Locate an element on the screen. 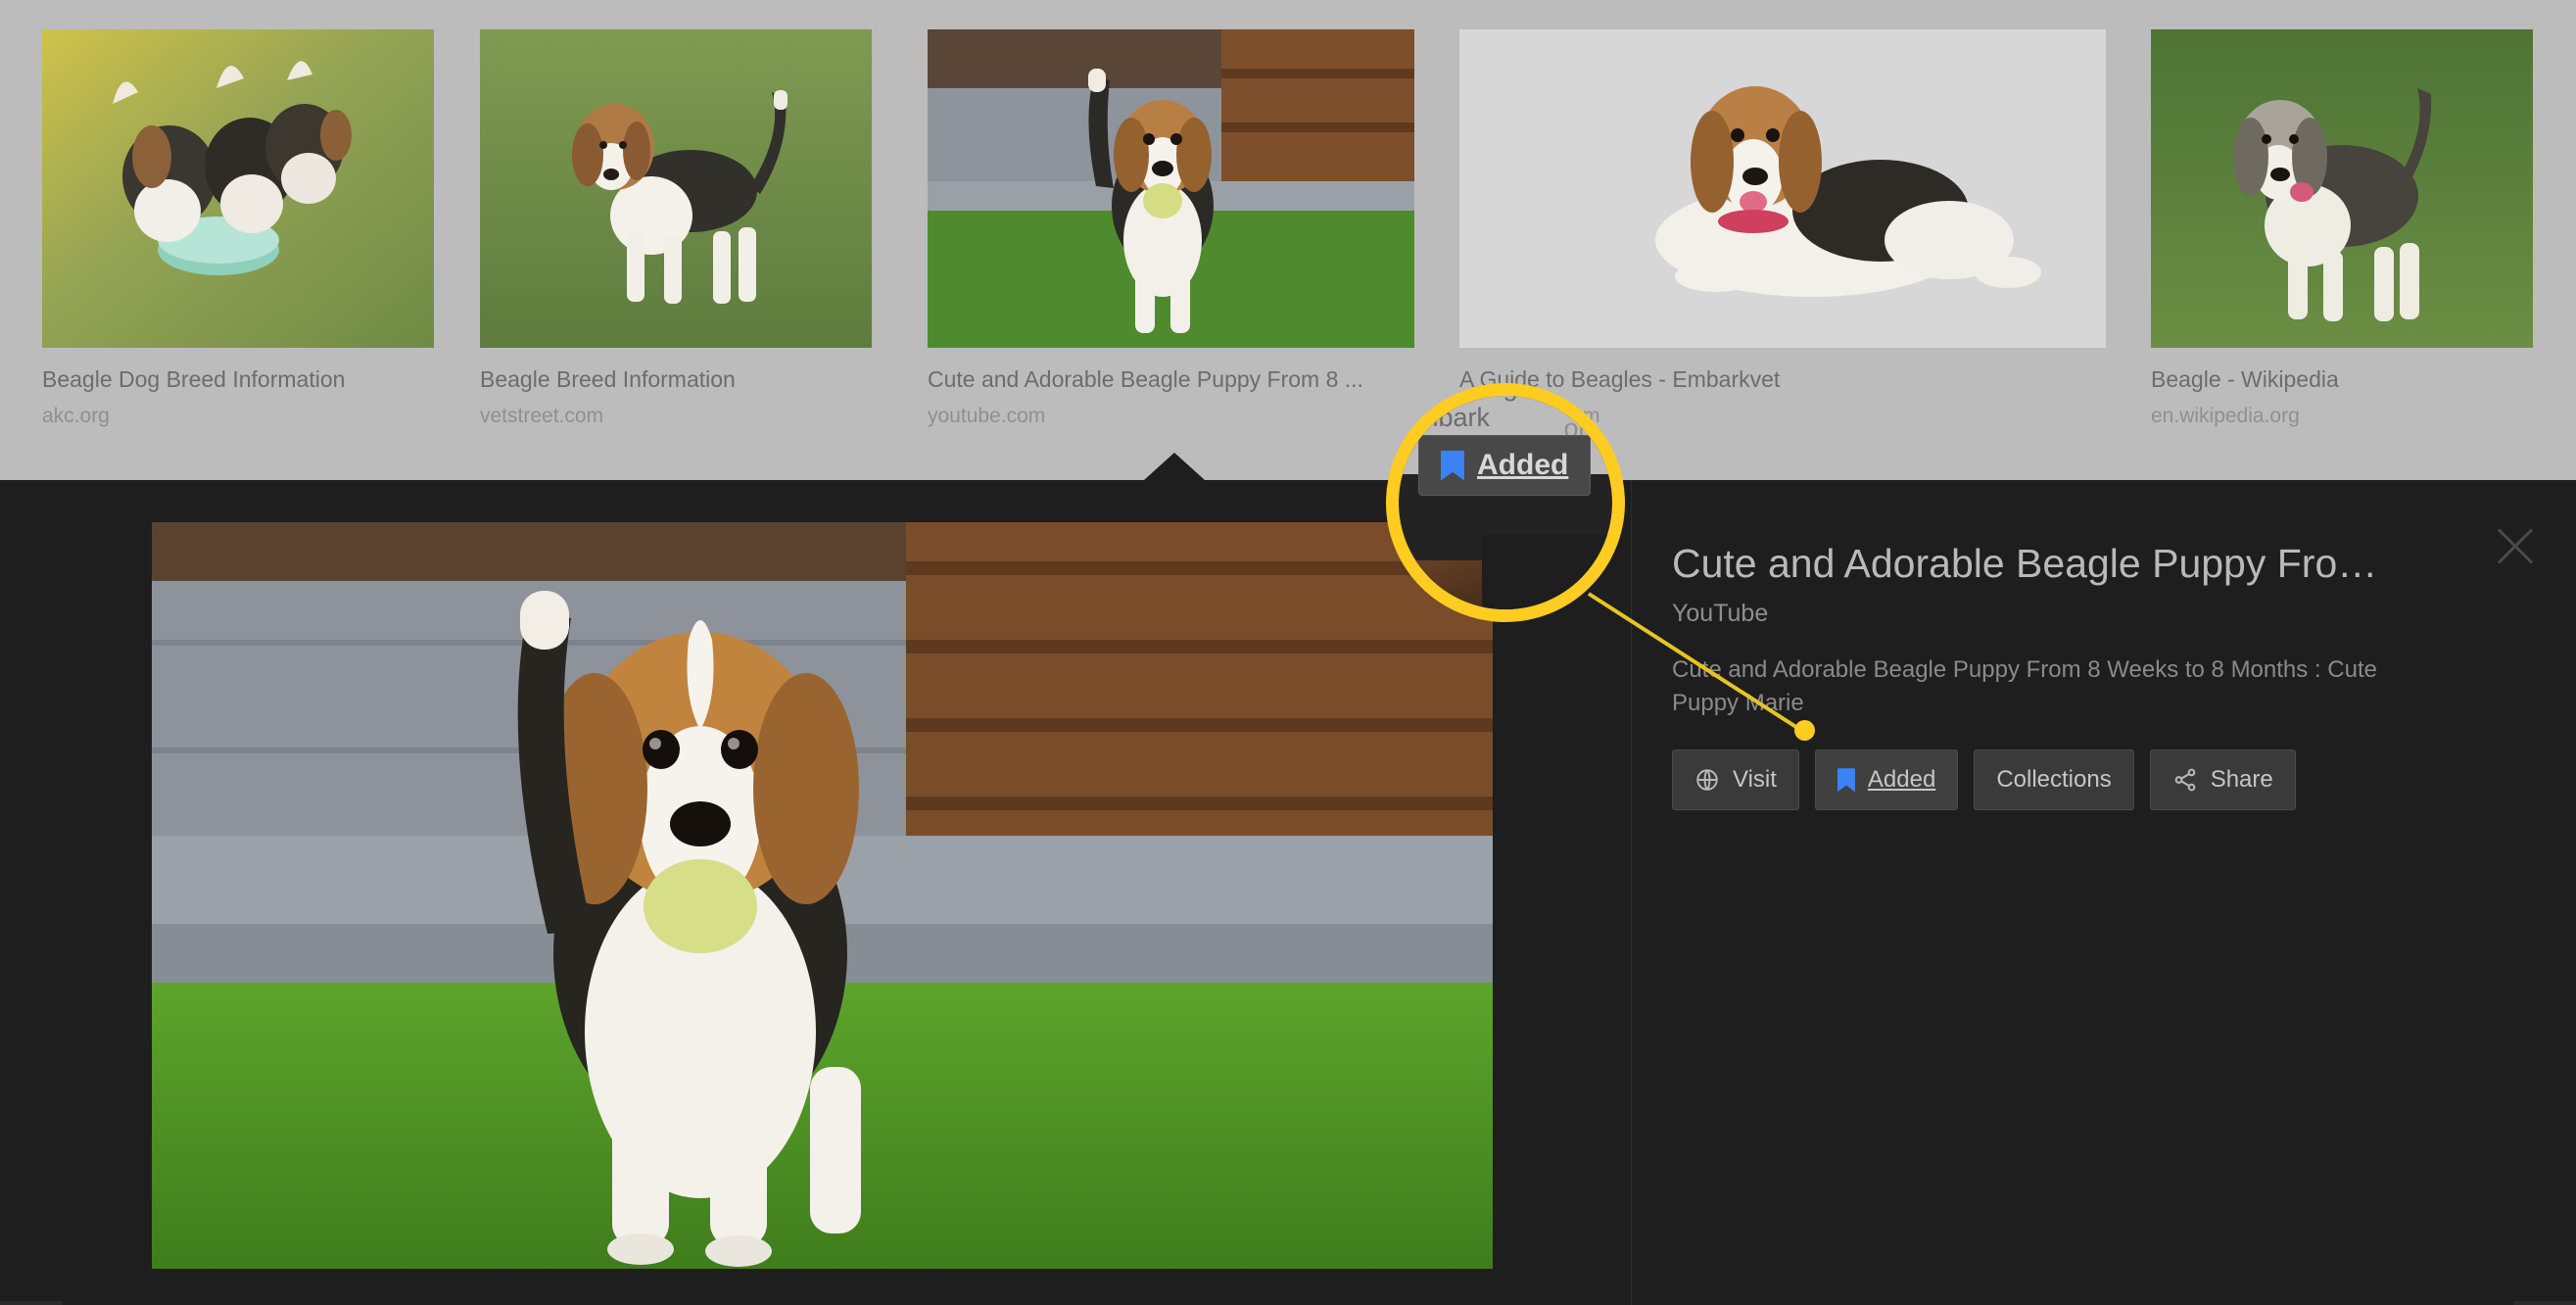 The width and height of the screenshot is (2576, 1305). result-card: Beagle Dog Breed Information akc.org is located at coordinates (238, 229).